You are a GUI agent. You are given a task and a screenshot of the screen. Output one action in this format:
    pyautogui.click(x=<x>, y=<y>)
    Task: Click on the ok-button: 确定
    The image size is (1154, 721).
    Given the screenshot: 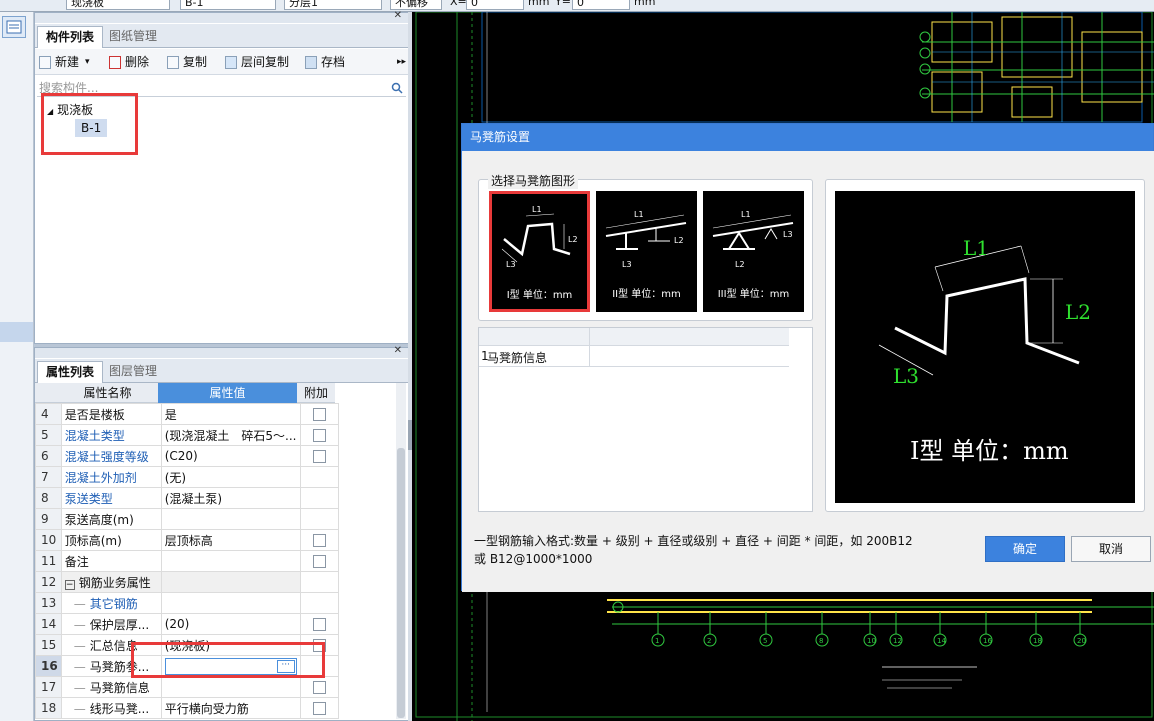 What is the action you would take?
    pyautogui.click(x=1025, y=549)
    